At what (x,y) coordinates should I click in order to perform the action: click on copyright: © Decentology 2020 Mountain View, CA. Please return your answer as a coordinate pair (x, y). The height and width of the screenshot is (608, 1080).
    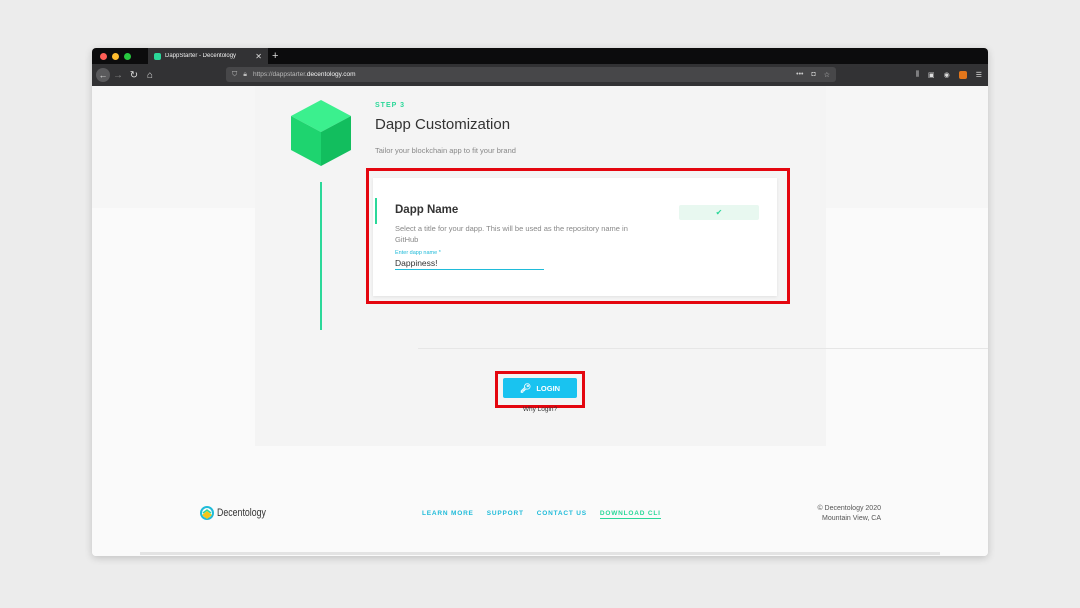
    Looking at the image, I should click on (849, 514).